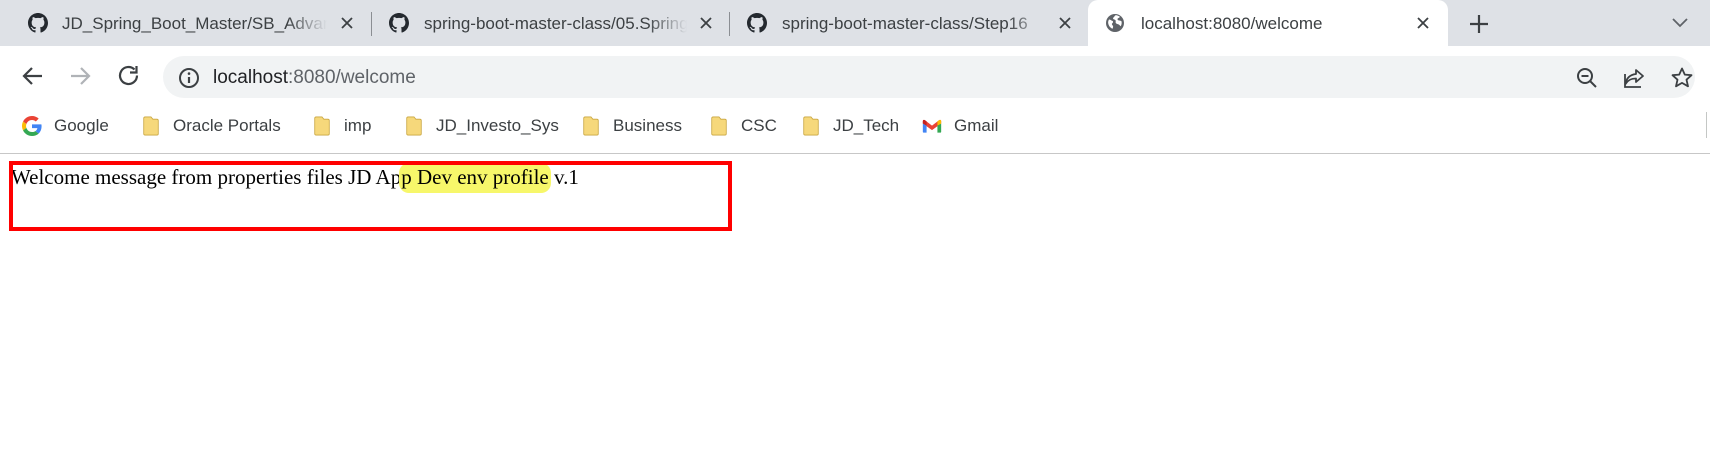 This screenshot has width=1710, height=458. I want to click on bookmark-label: imp, so click(358, 125).